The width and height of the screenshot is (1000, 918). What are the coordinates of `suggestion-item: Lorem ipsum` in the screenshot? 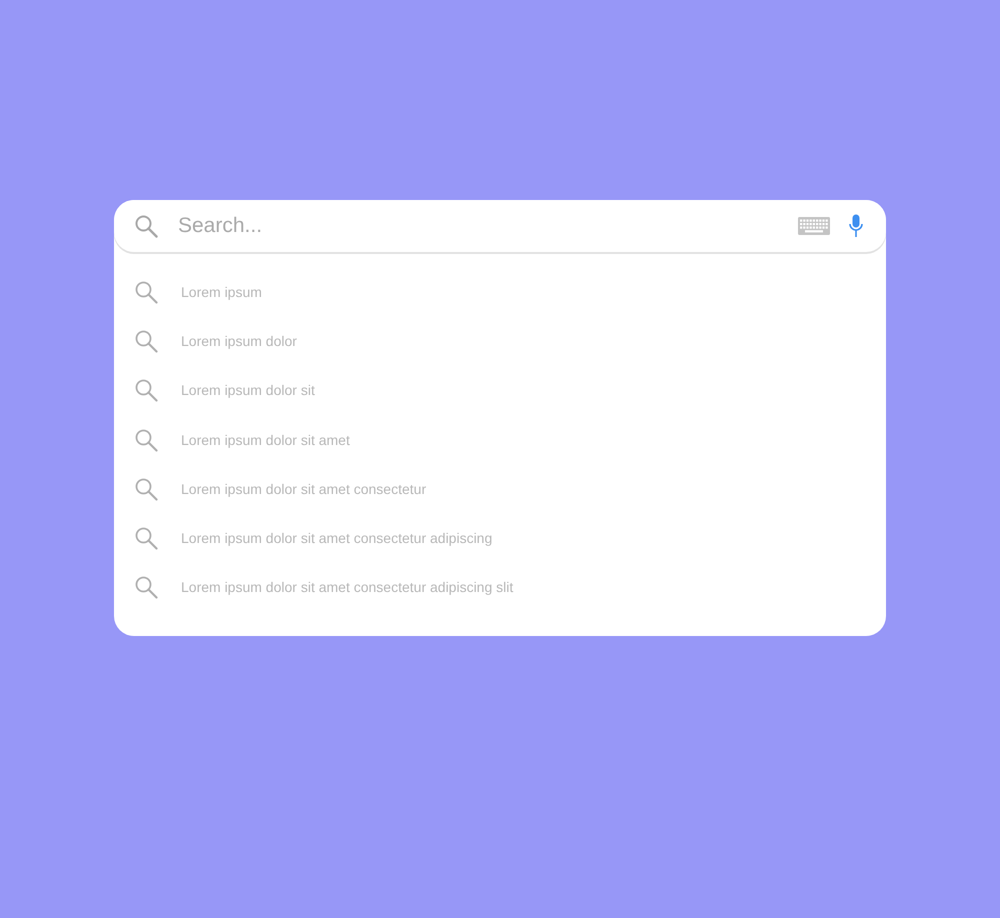 It's located at (188, 291).